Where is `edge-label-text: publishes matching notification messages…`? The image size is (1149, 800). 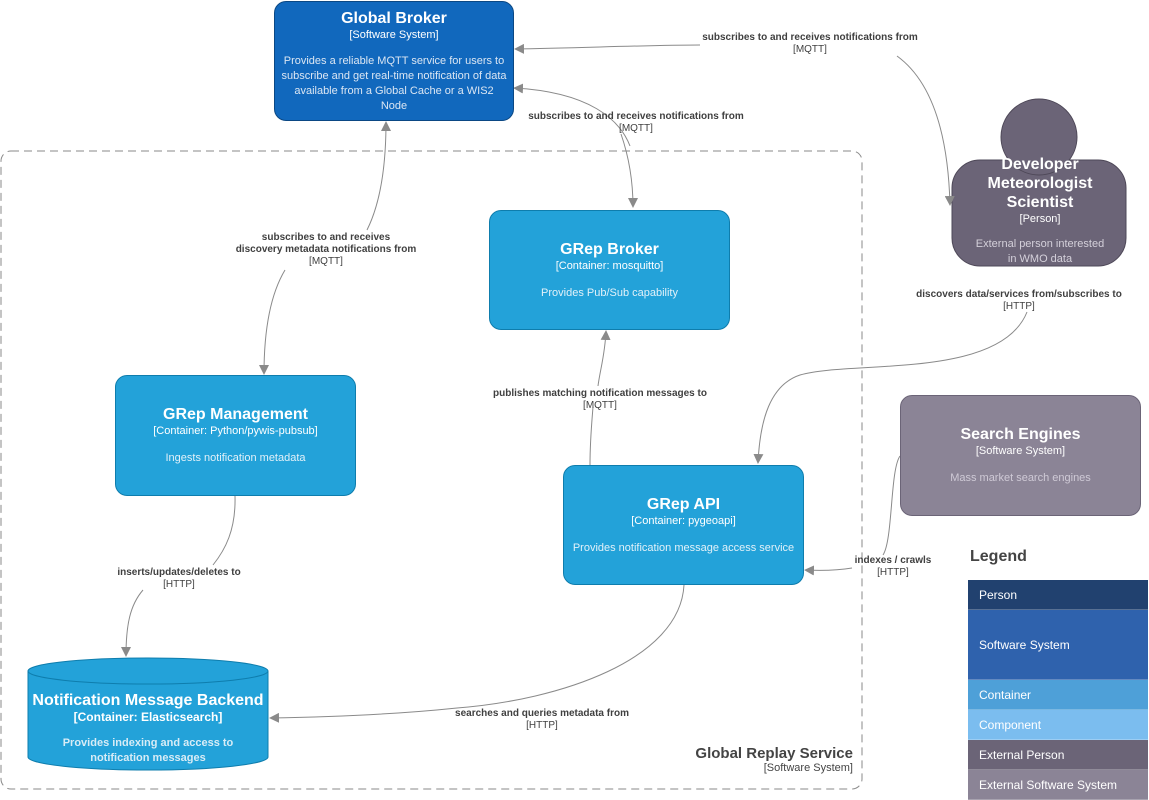 edge-label-text: publishes matching notification messages… is located at coordinates (600, 393).